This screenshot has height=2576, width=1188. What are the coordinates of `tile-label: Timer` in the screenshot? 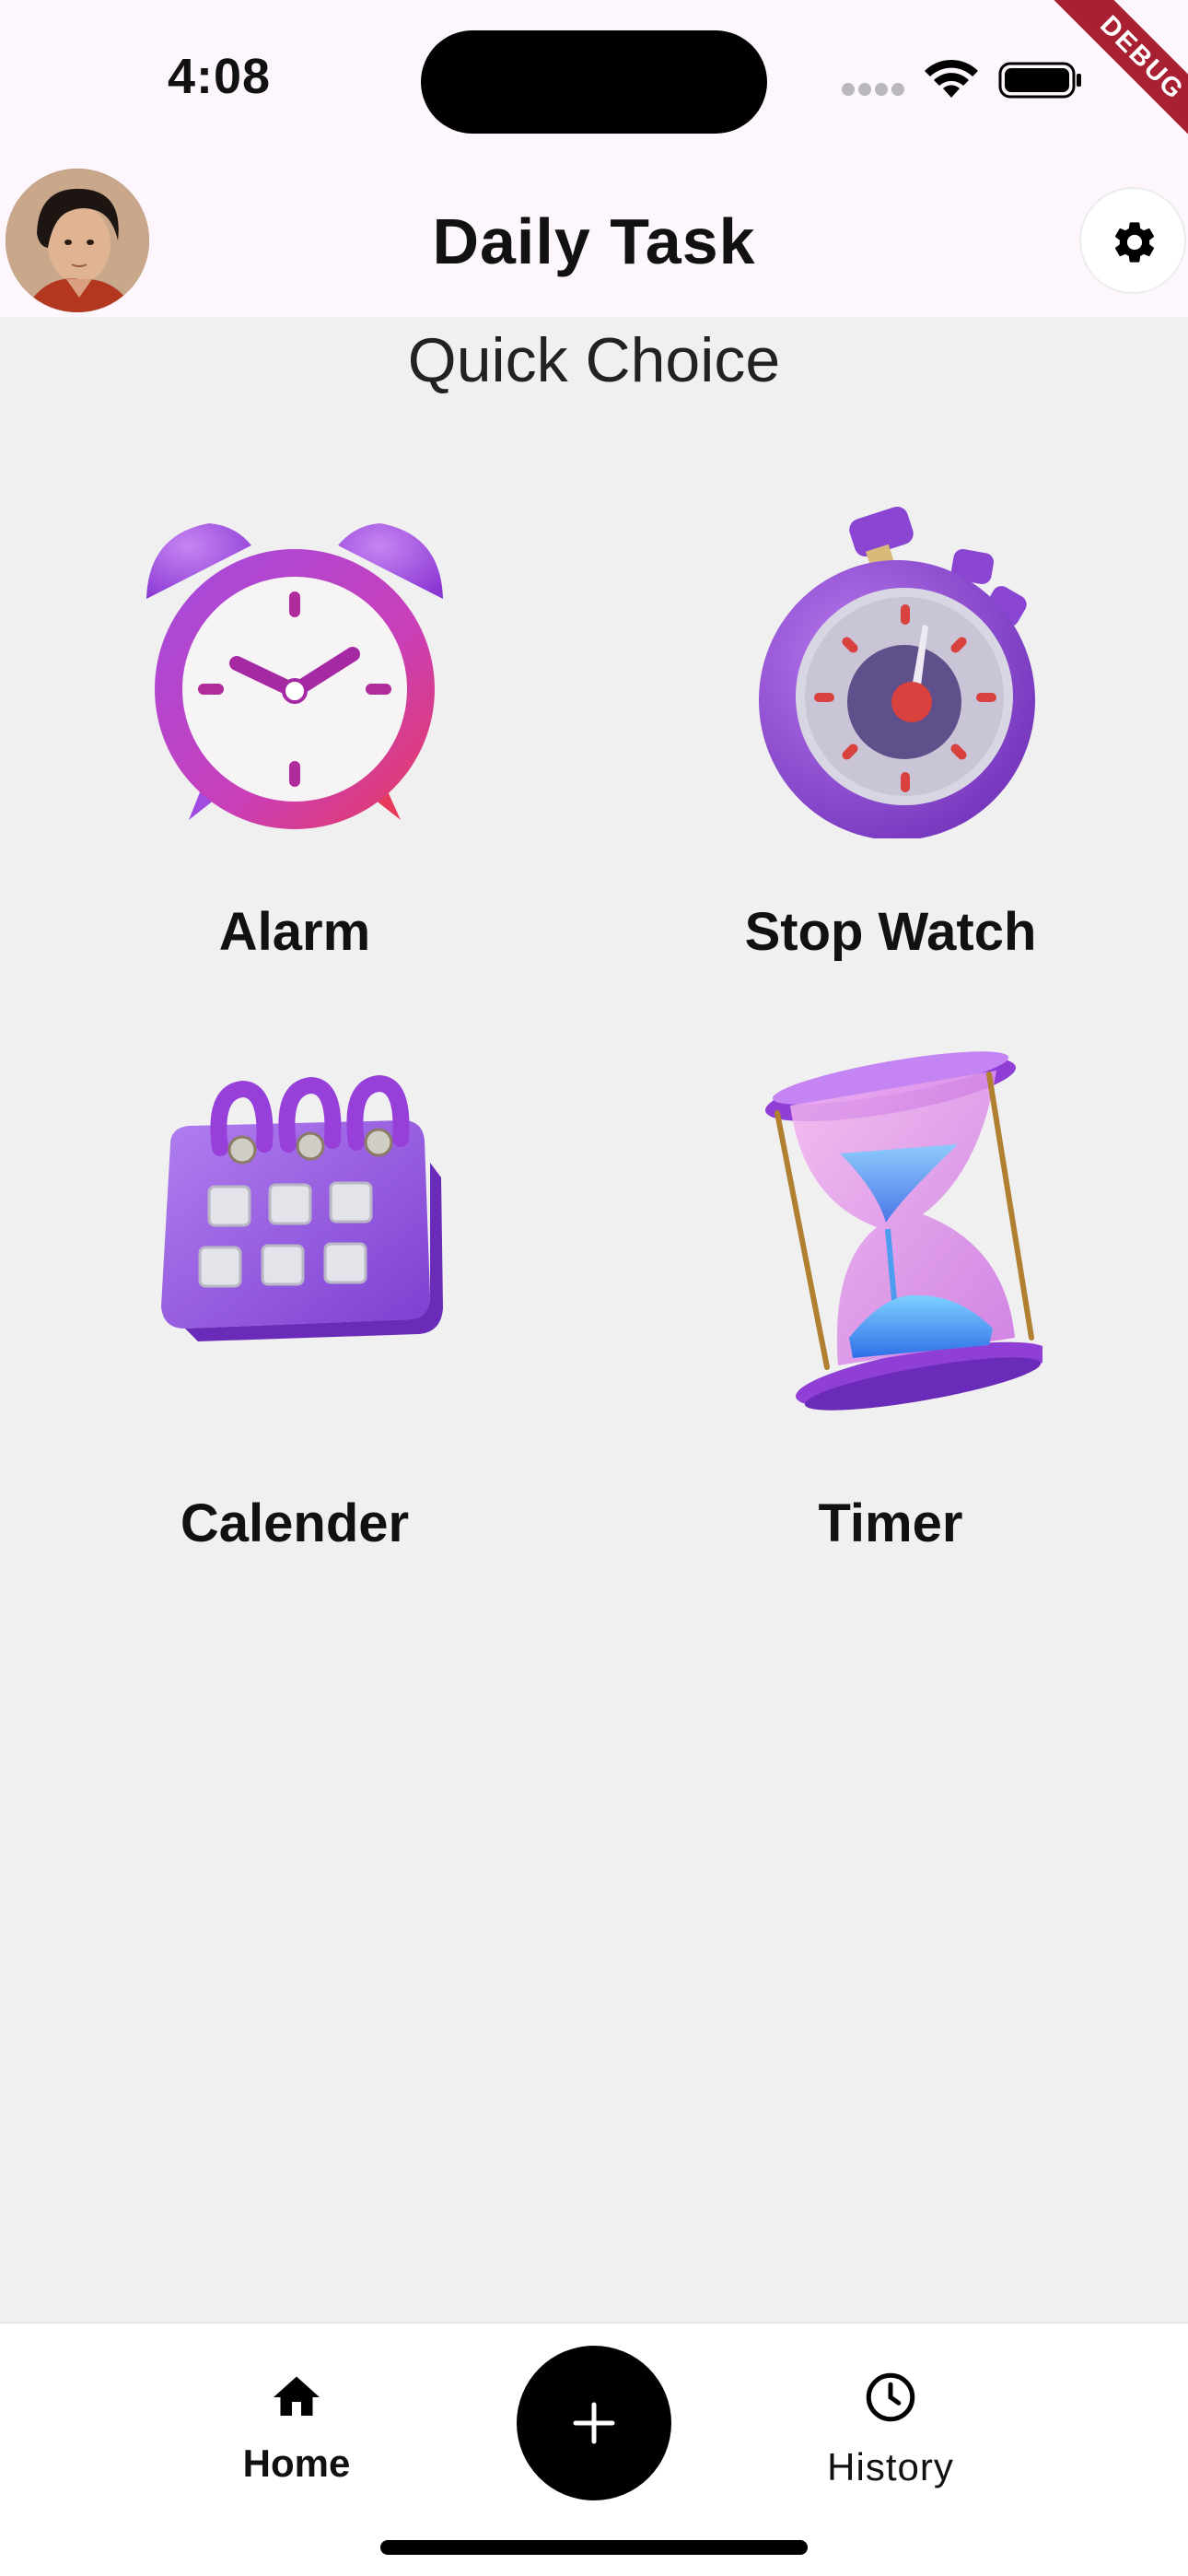 It's located at (890, 1523).